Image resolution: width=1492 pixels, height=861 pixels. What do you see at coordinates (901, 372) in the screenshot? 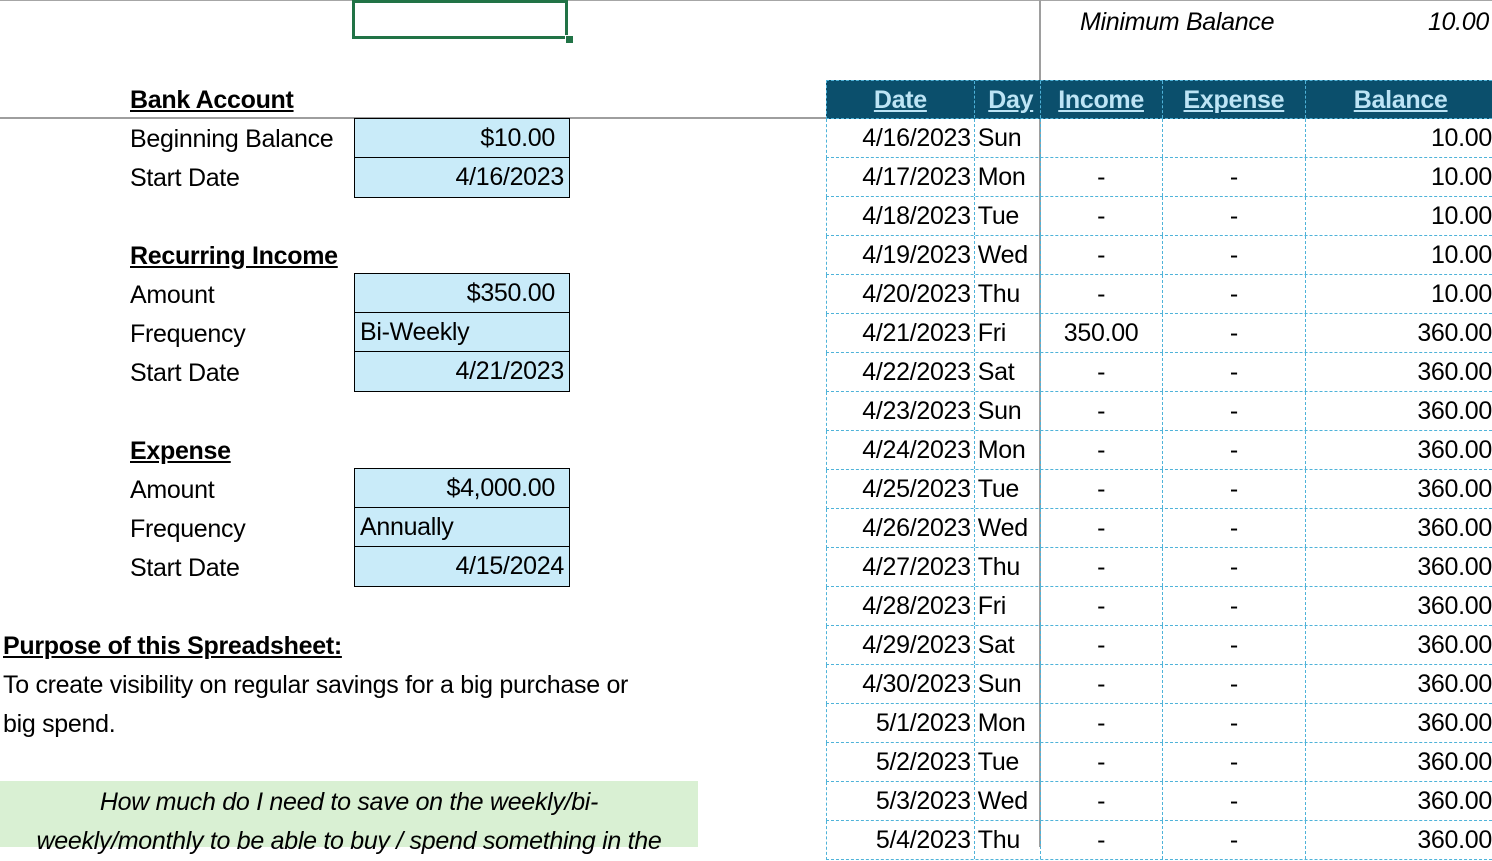
I see `cell-date: 4/22/2023` at bounding box center [901, 372].